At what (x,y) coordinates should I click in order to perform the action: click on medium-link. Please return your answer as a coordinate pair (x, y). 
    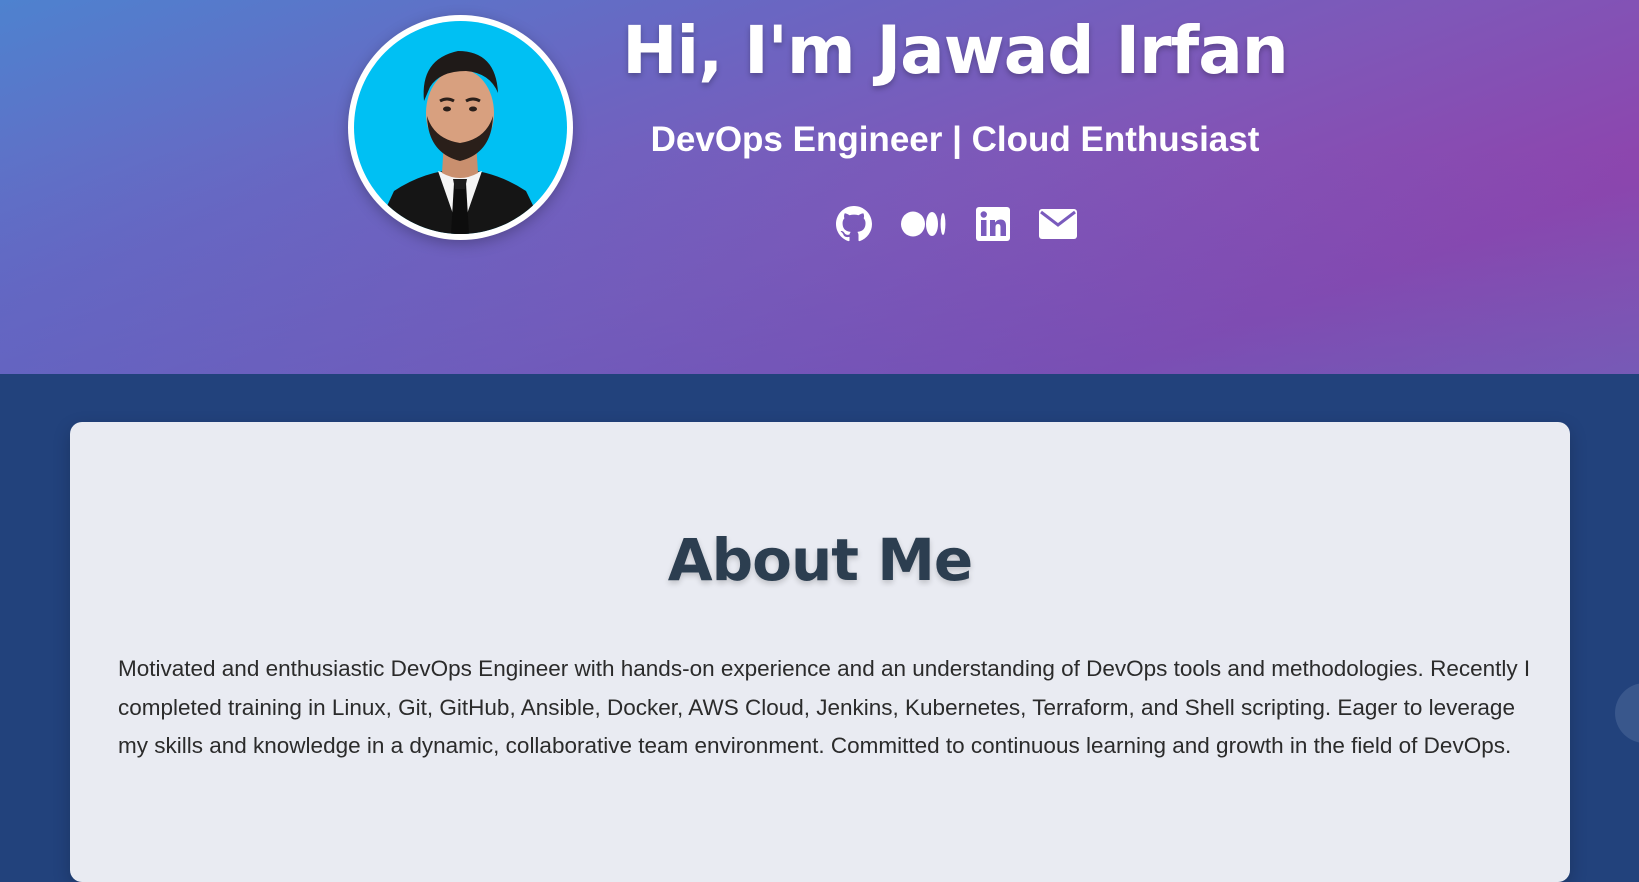
    Looking at the image, I should click on (924, 224).